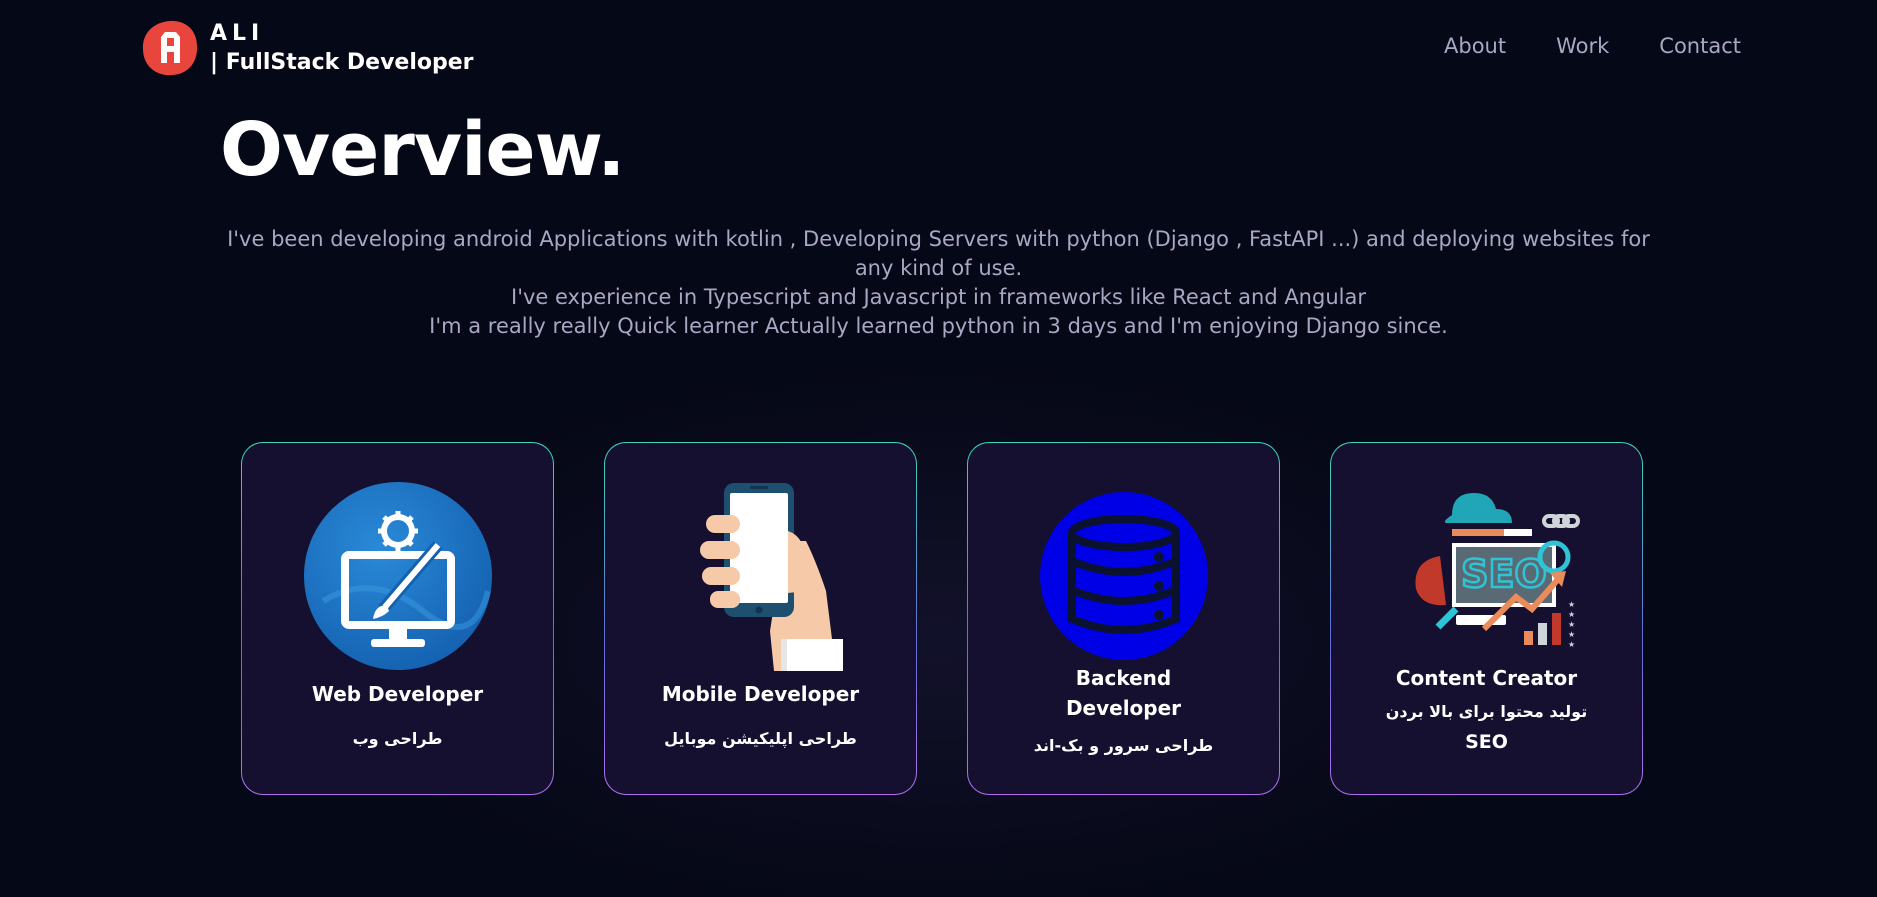 Image resolution: width=1877 pixels, height=897 pixels. I want to click on svg-text: SEO, so click(1504, 574).